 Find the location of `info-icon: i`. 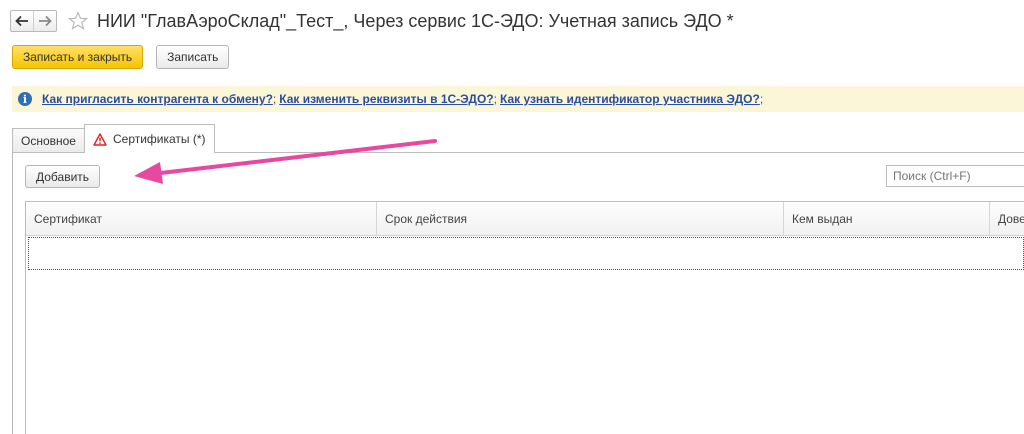

info-icon: i is located at coordinates (25, 99).